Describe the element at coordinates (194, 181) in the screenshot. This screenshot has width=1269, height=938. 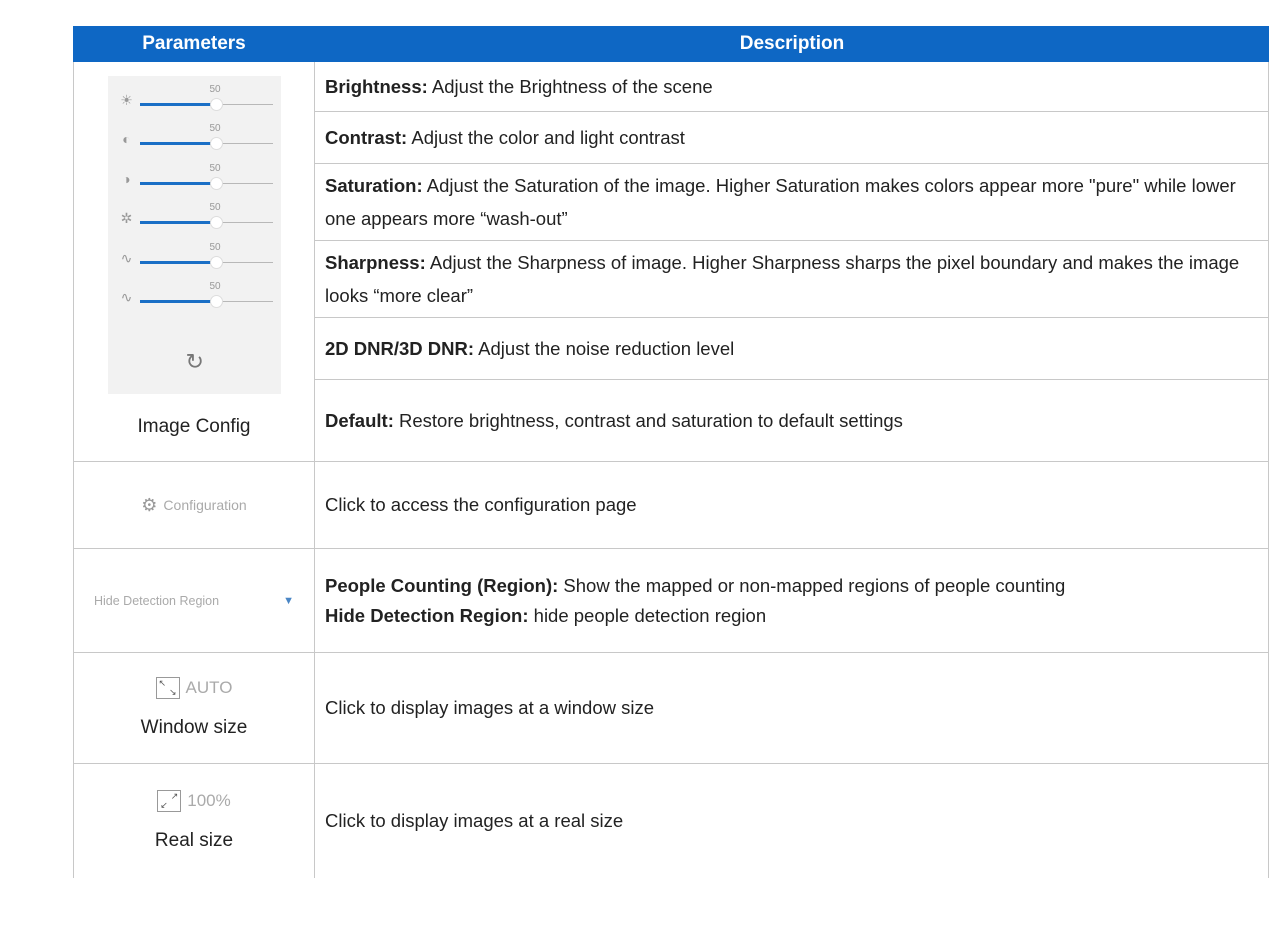
I see `saturation-slider: ◑ 50` at that location.